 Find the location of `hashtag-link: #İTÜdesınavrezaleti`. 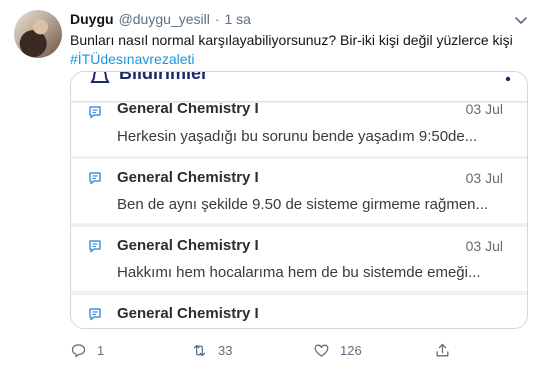

hashtag-link: #İTÜdesınavrezaleti is located at coordinates (300, 59).